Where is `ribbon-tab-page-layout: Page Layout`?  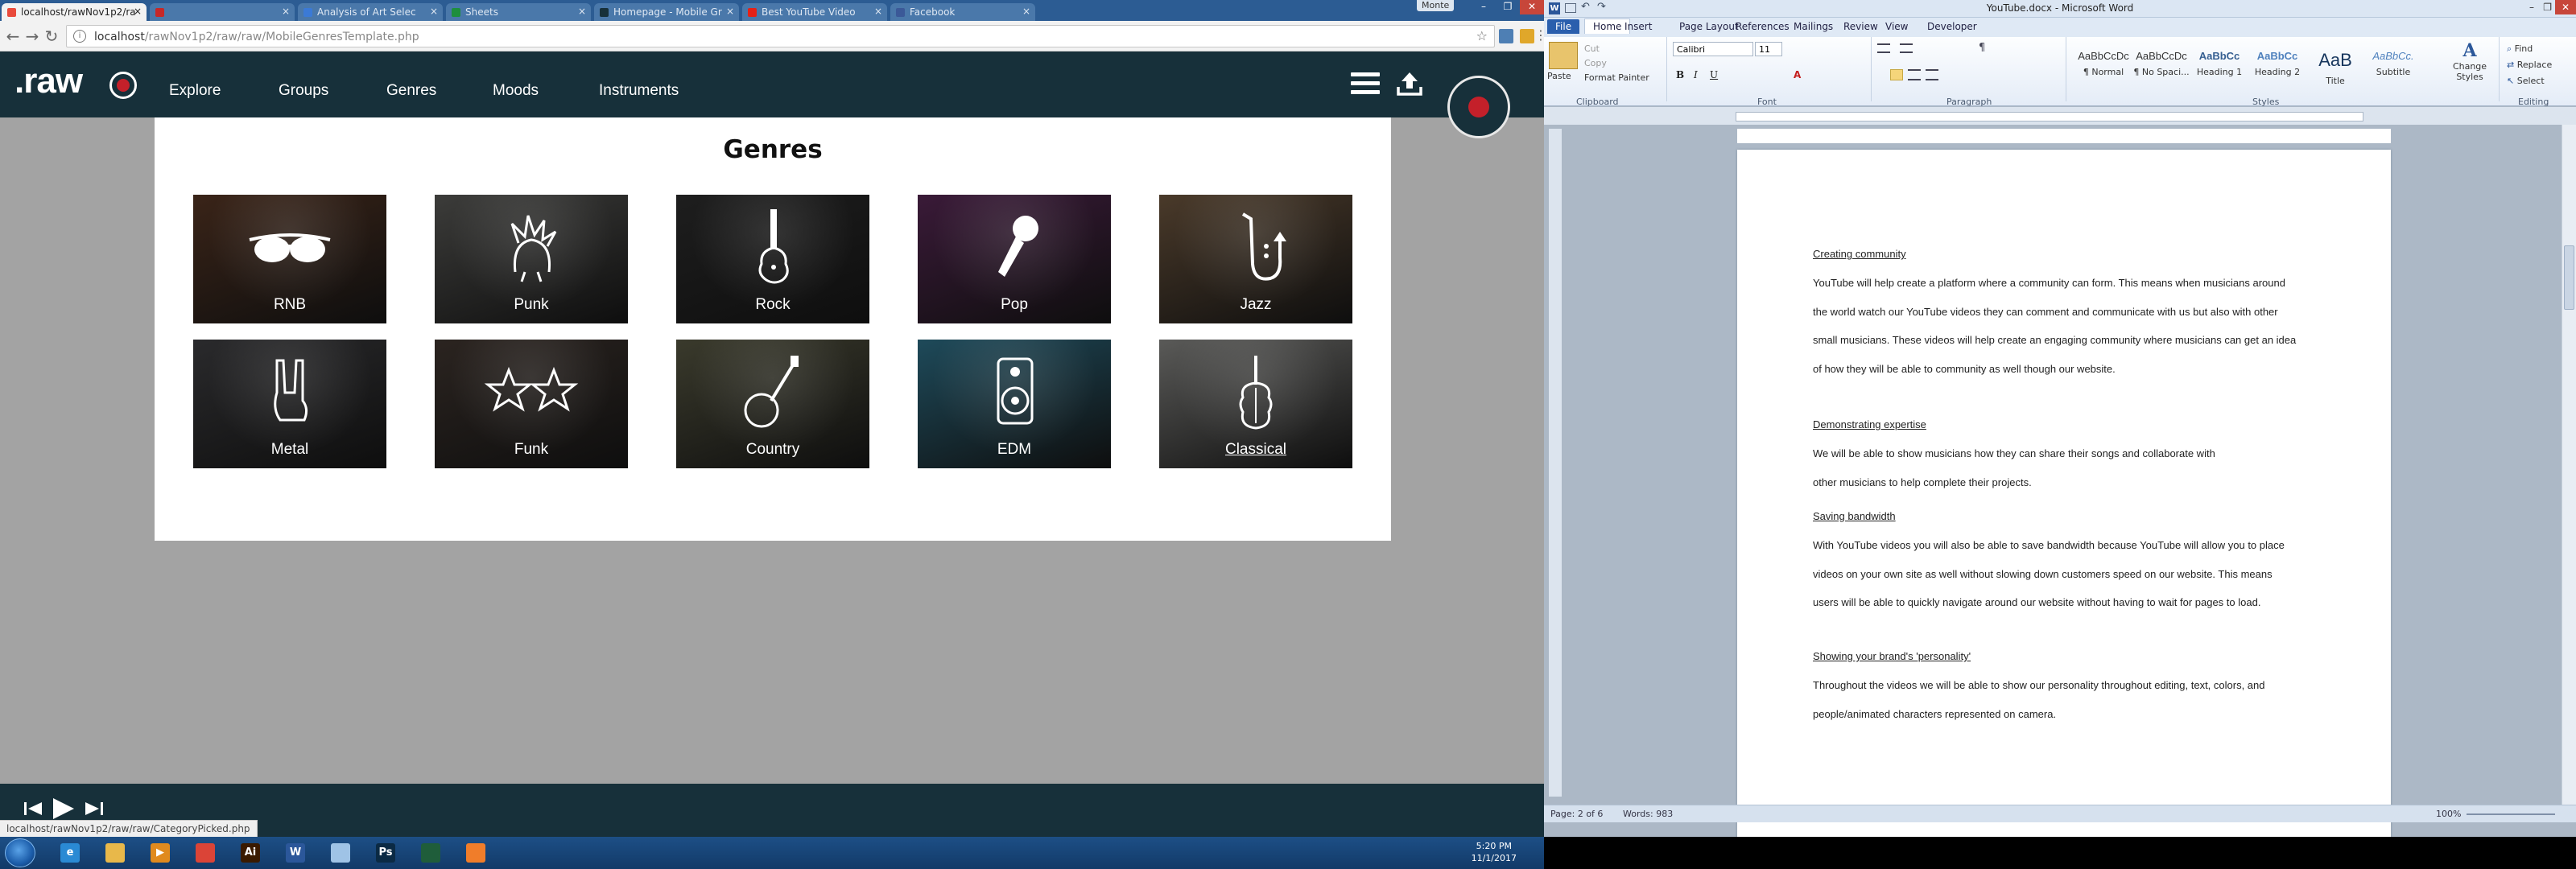
ribbon-tab-page-layout: Page Layout is located at coordinates (1709, 26).